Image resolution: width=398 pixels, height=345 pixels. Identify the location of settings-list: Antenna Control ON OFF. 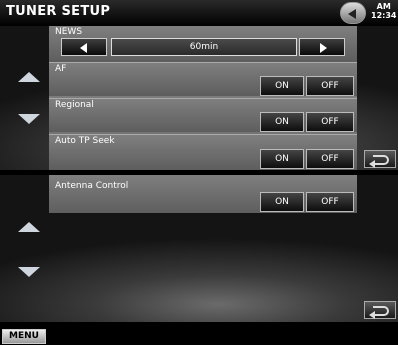
(203, 194).